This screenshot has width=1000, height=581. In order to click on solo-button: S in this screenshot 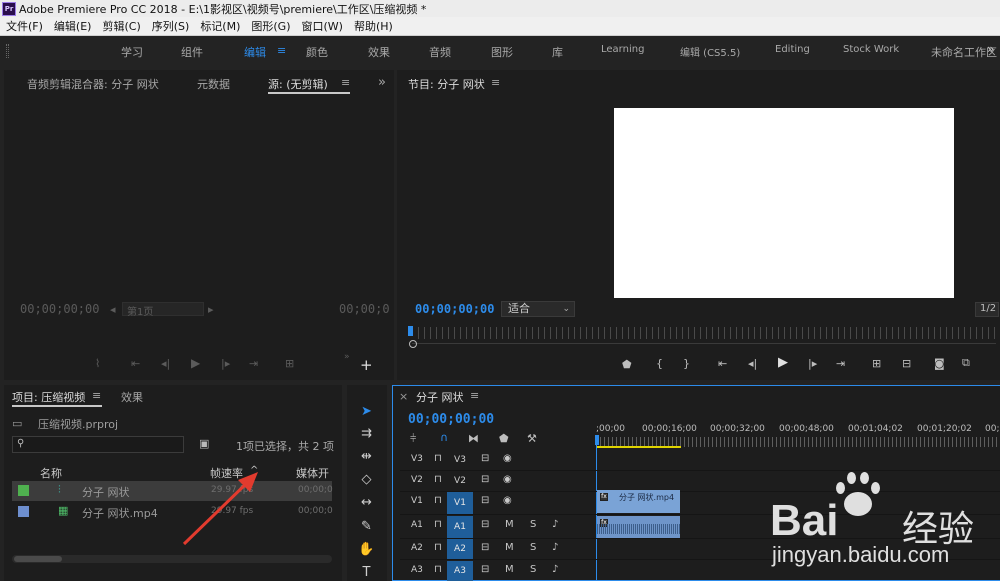, I will do `click(533, 524)`.